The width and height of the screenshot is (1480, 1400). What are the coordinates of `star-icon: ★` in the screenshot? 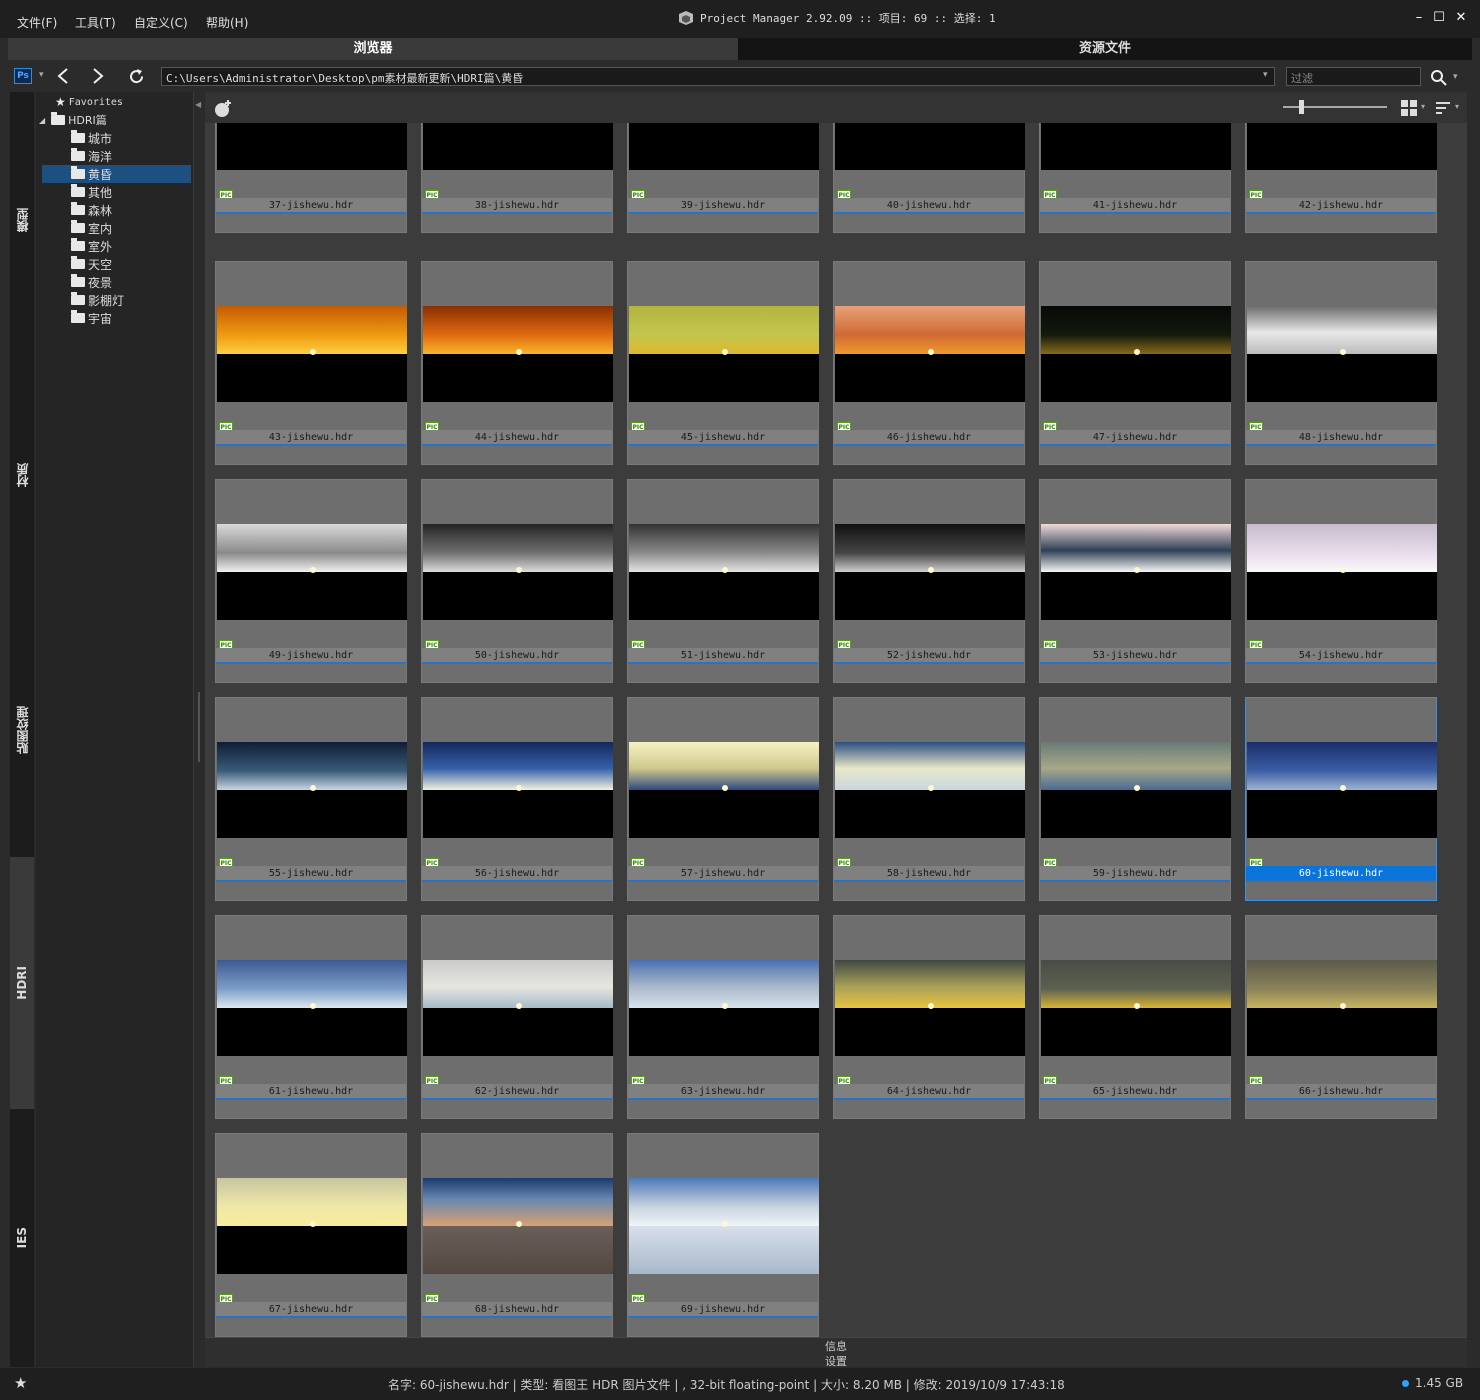 It's located at (60, 102).